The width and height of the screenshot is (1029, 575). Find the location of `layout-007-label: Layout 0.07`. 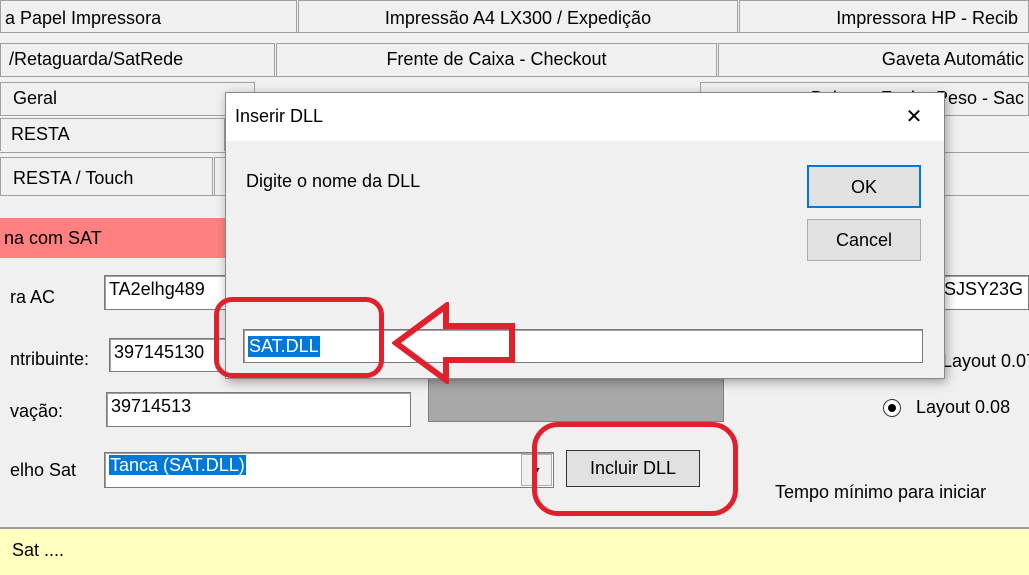

layout-007-label: Layout 0.07 is located at coordinates (985, 361).